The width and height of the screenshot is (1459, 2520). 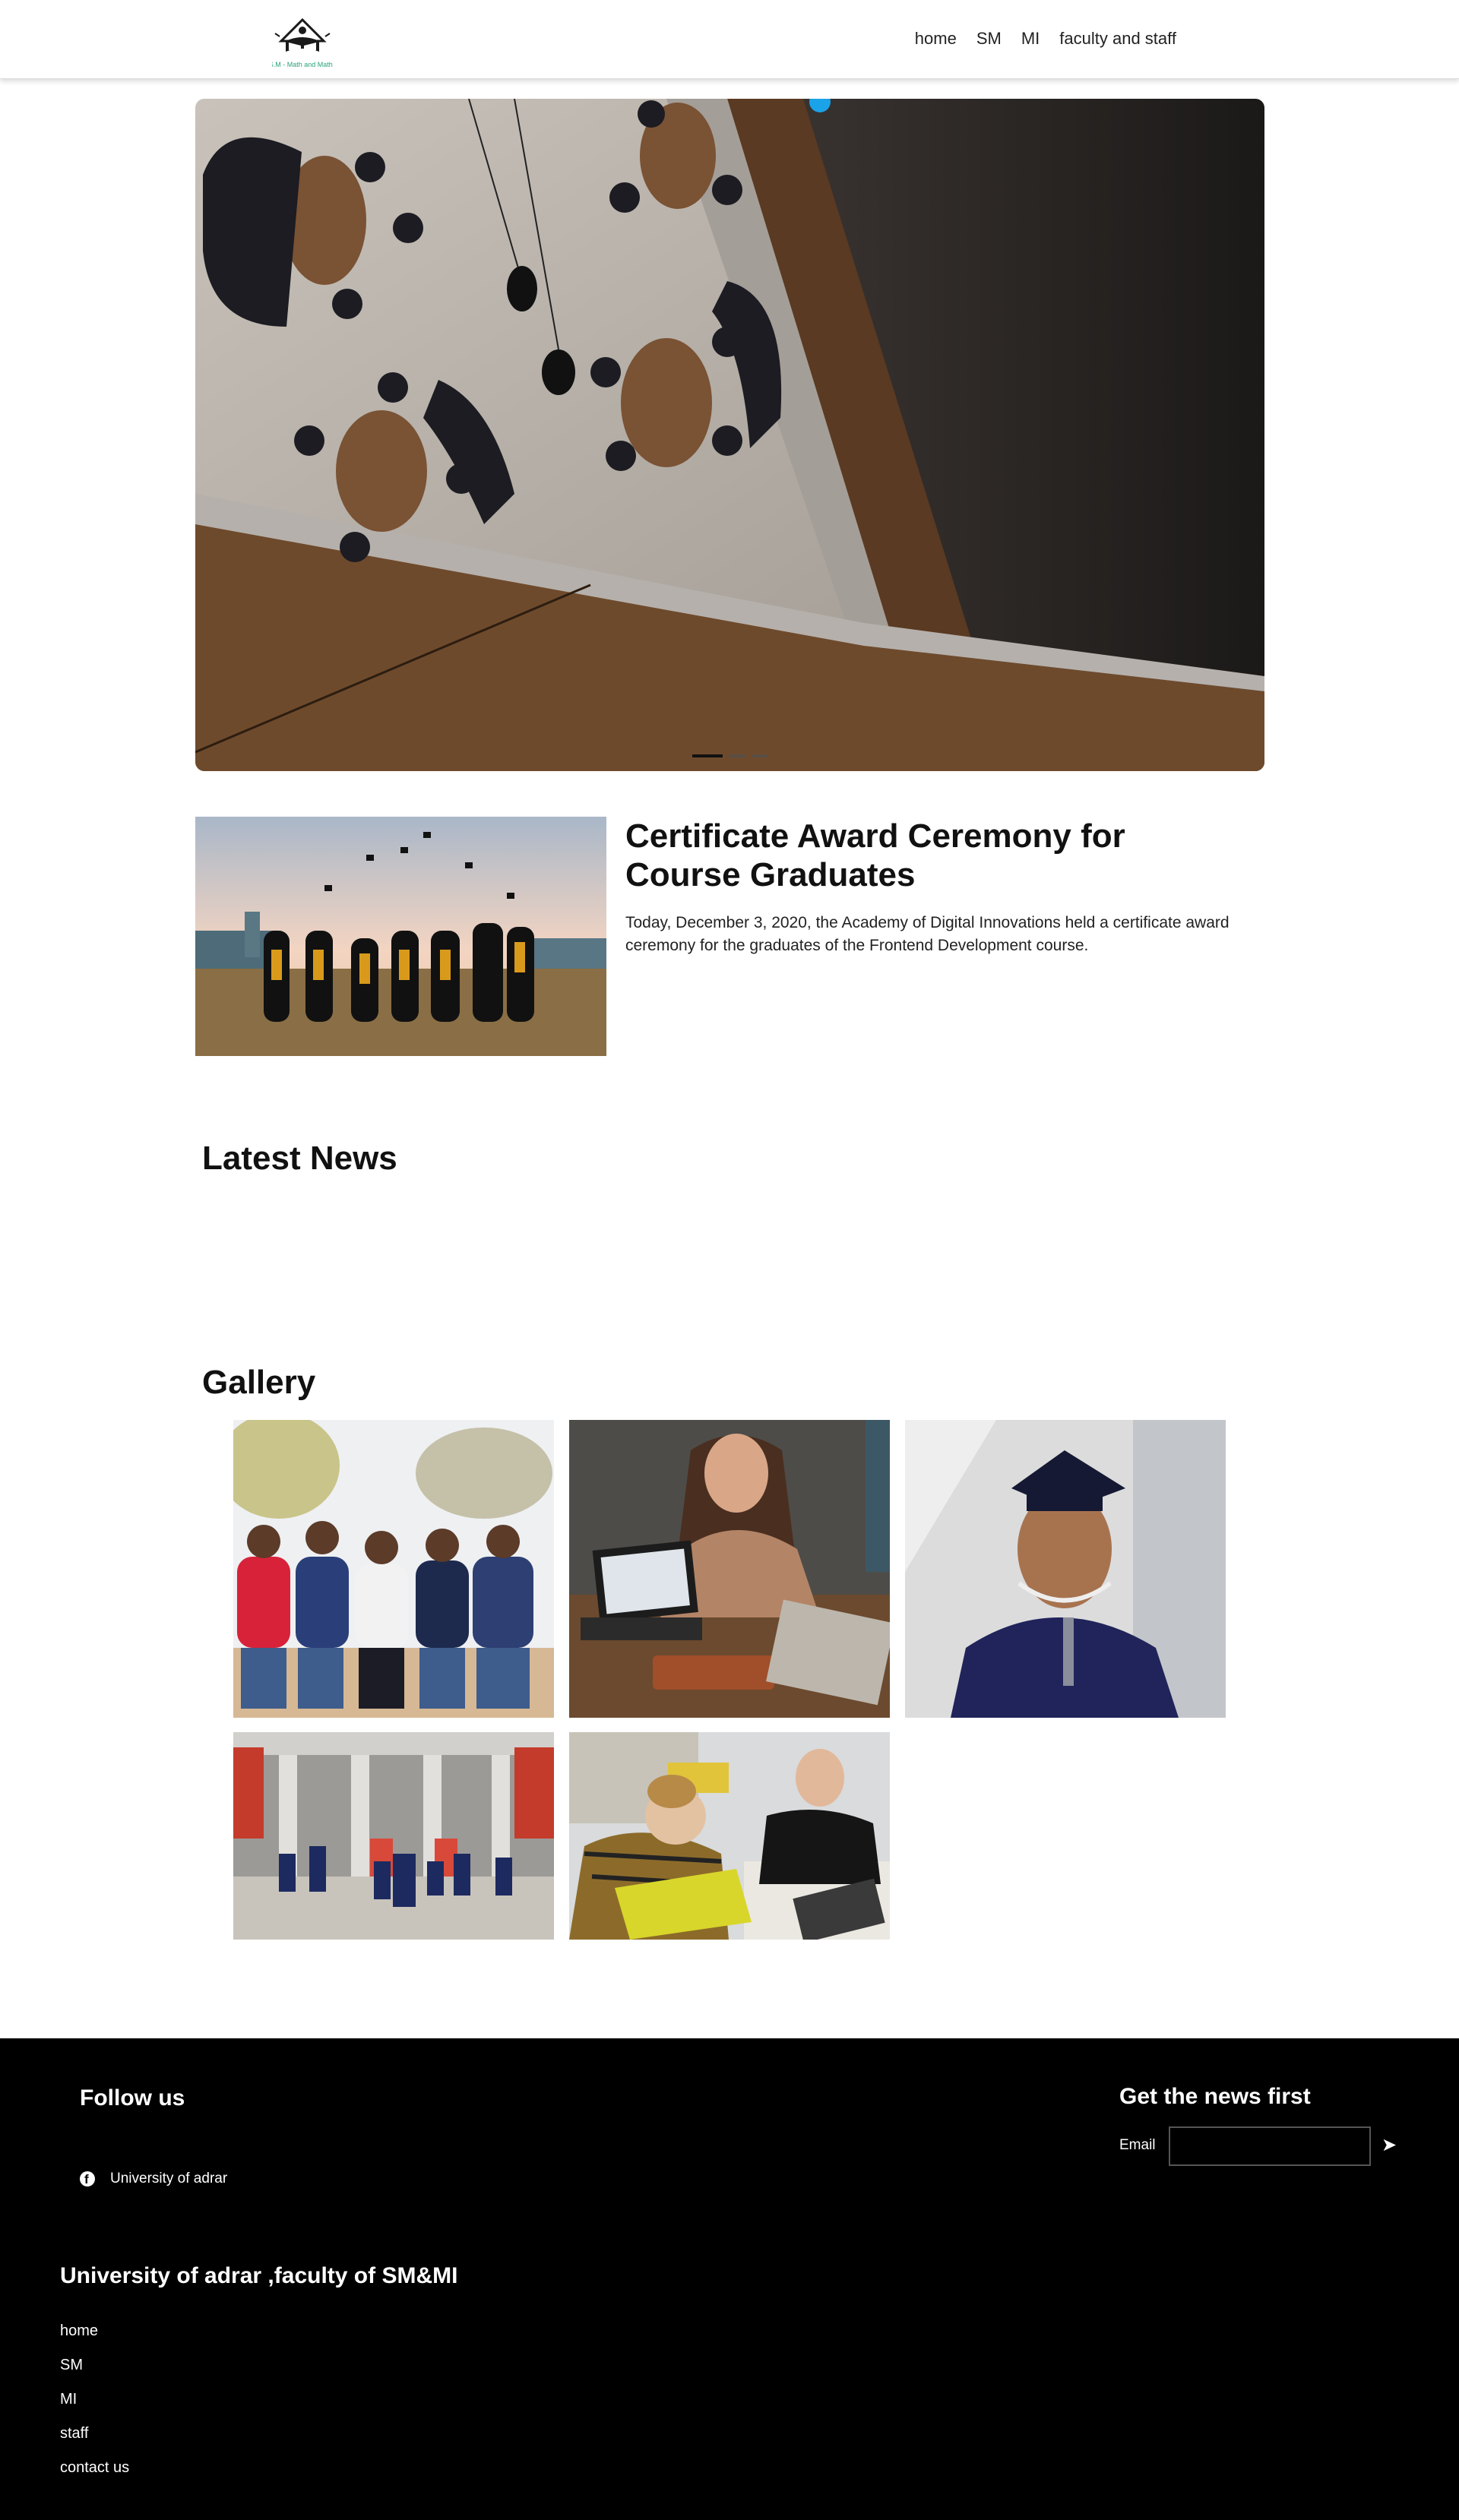 I want to click on email-field, so click(x=1270, y=2146).